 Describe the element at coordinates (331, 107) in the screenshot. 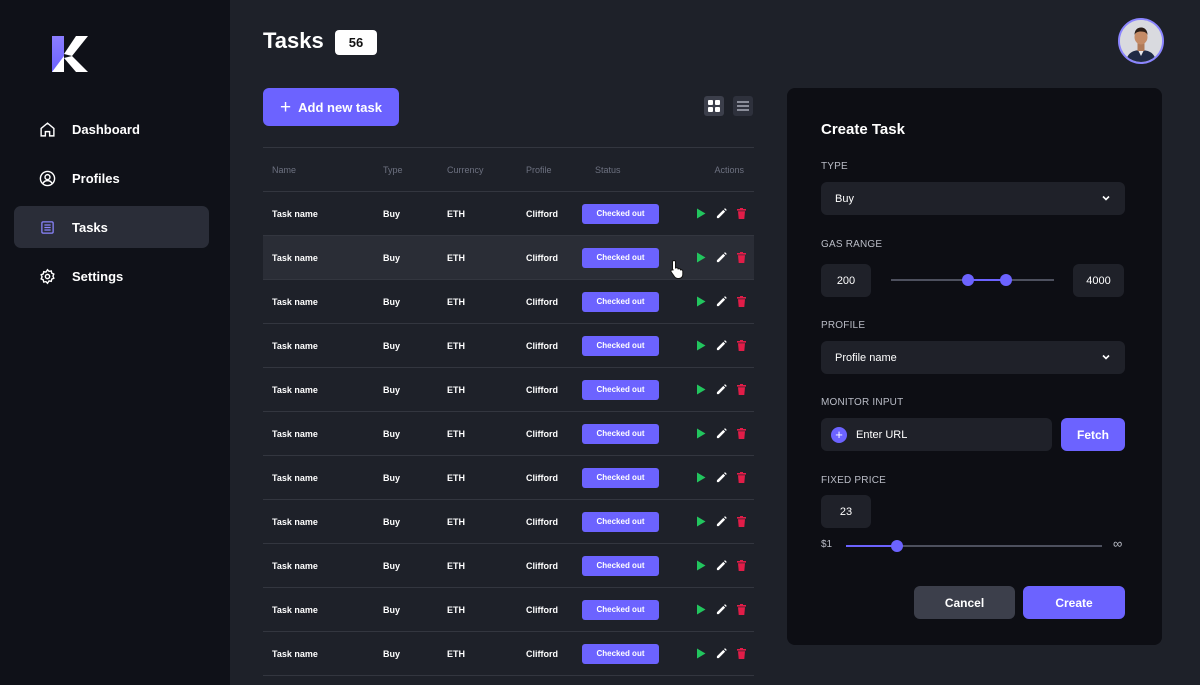

I see `add-new-task-button: + Add new task` at that location.